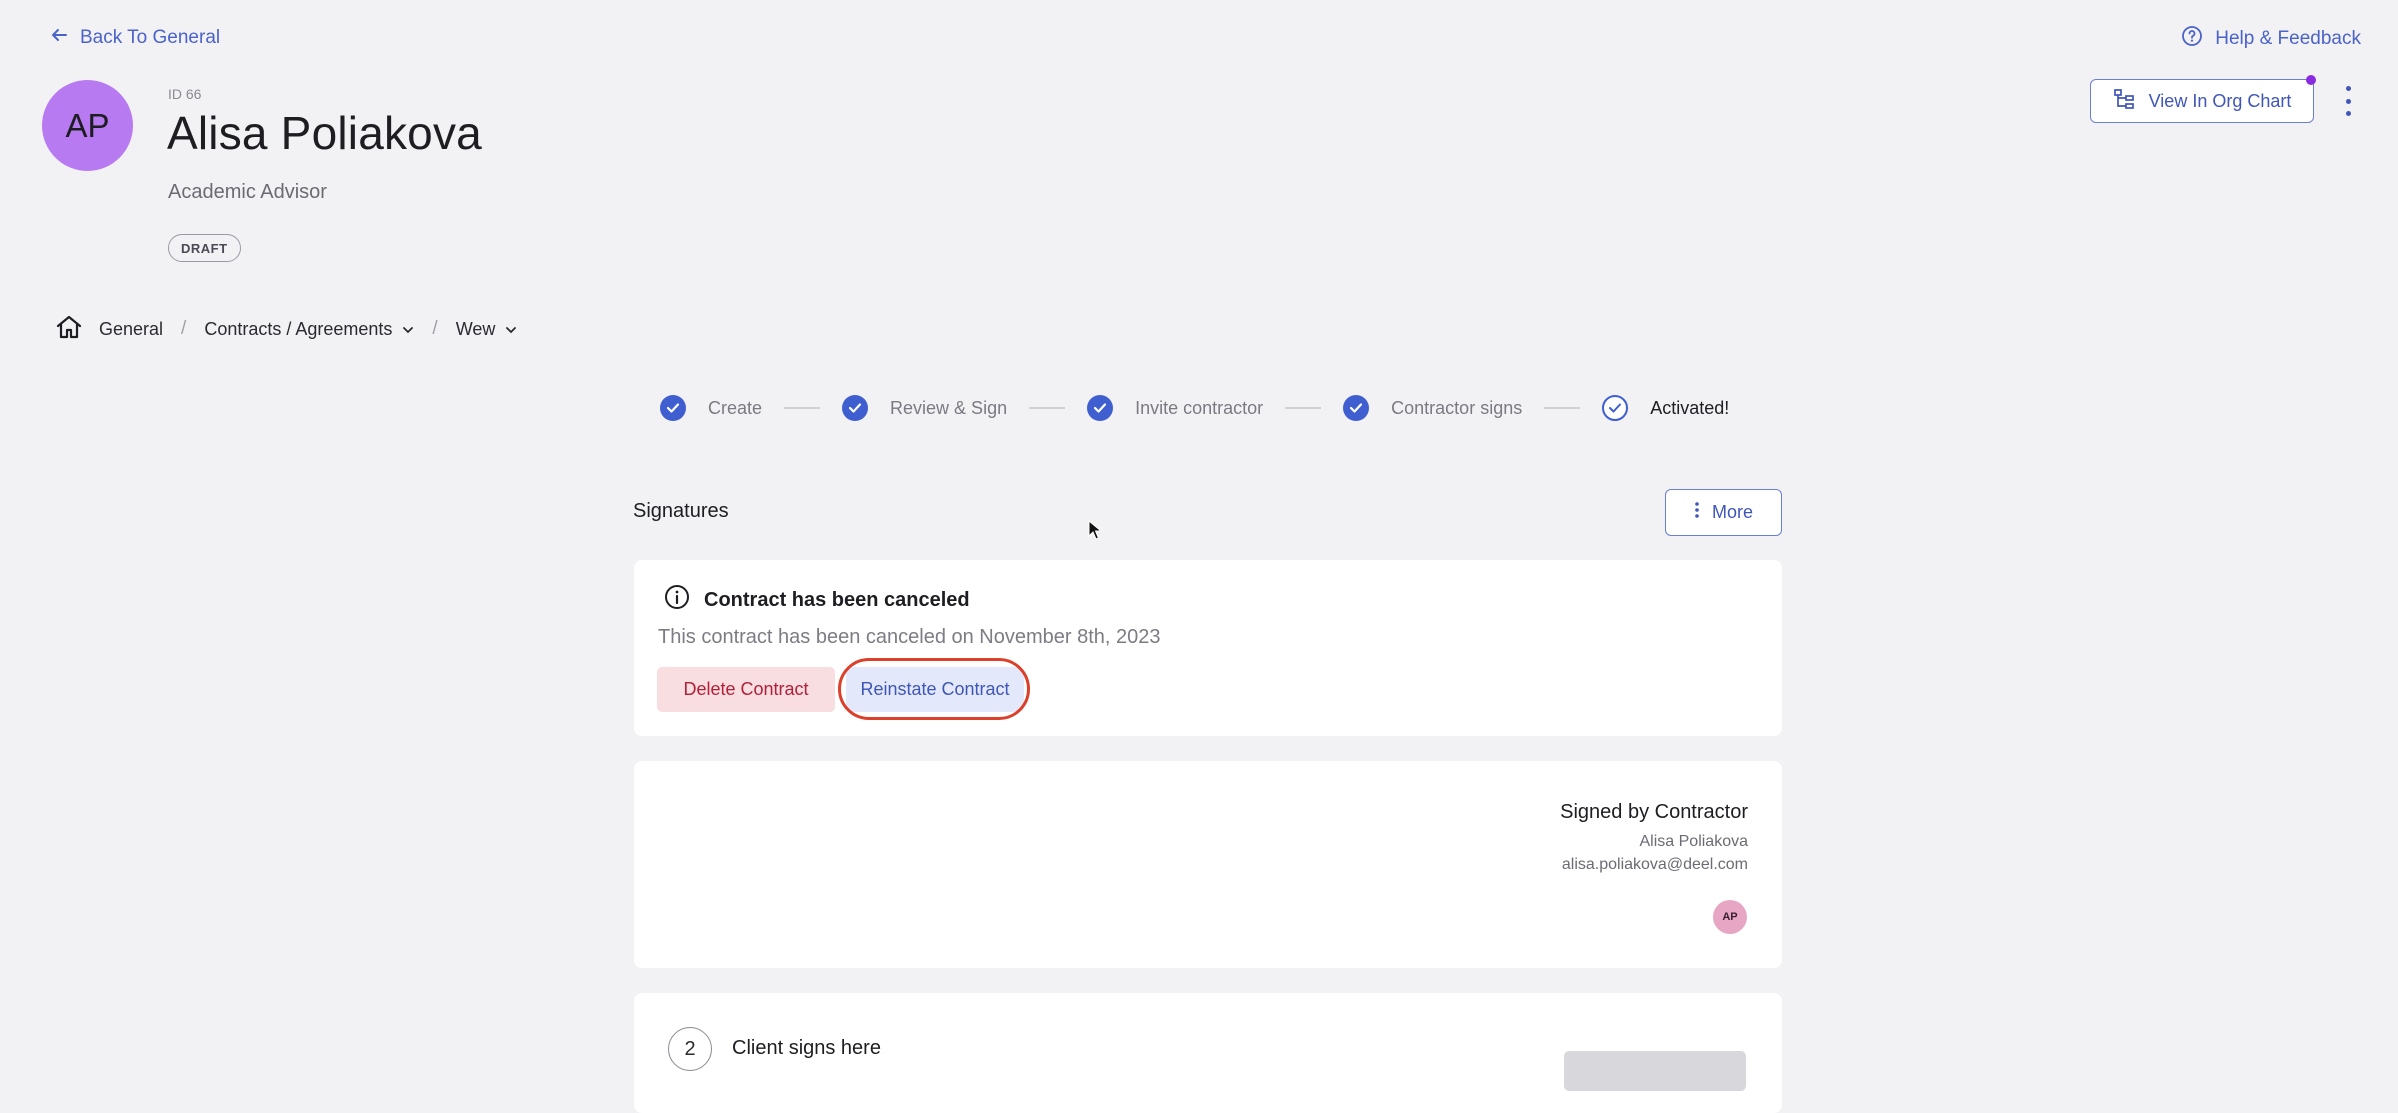 The image size is (2398, 1113). I want to click on step-contractor-signs: Contractor signs, so click(1432, 408).